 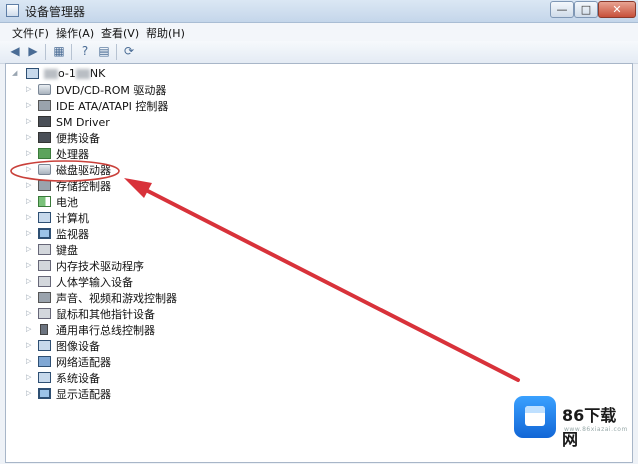 I want to click on device-category-row: ▷ 显示适配器, so click(x=156, y=394).